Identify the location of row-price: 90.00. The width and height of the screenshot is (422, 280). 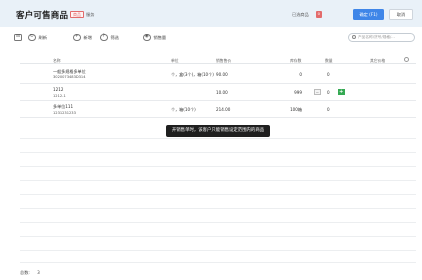
(222, 74).